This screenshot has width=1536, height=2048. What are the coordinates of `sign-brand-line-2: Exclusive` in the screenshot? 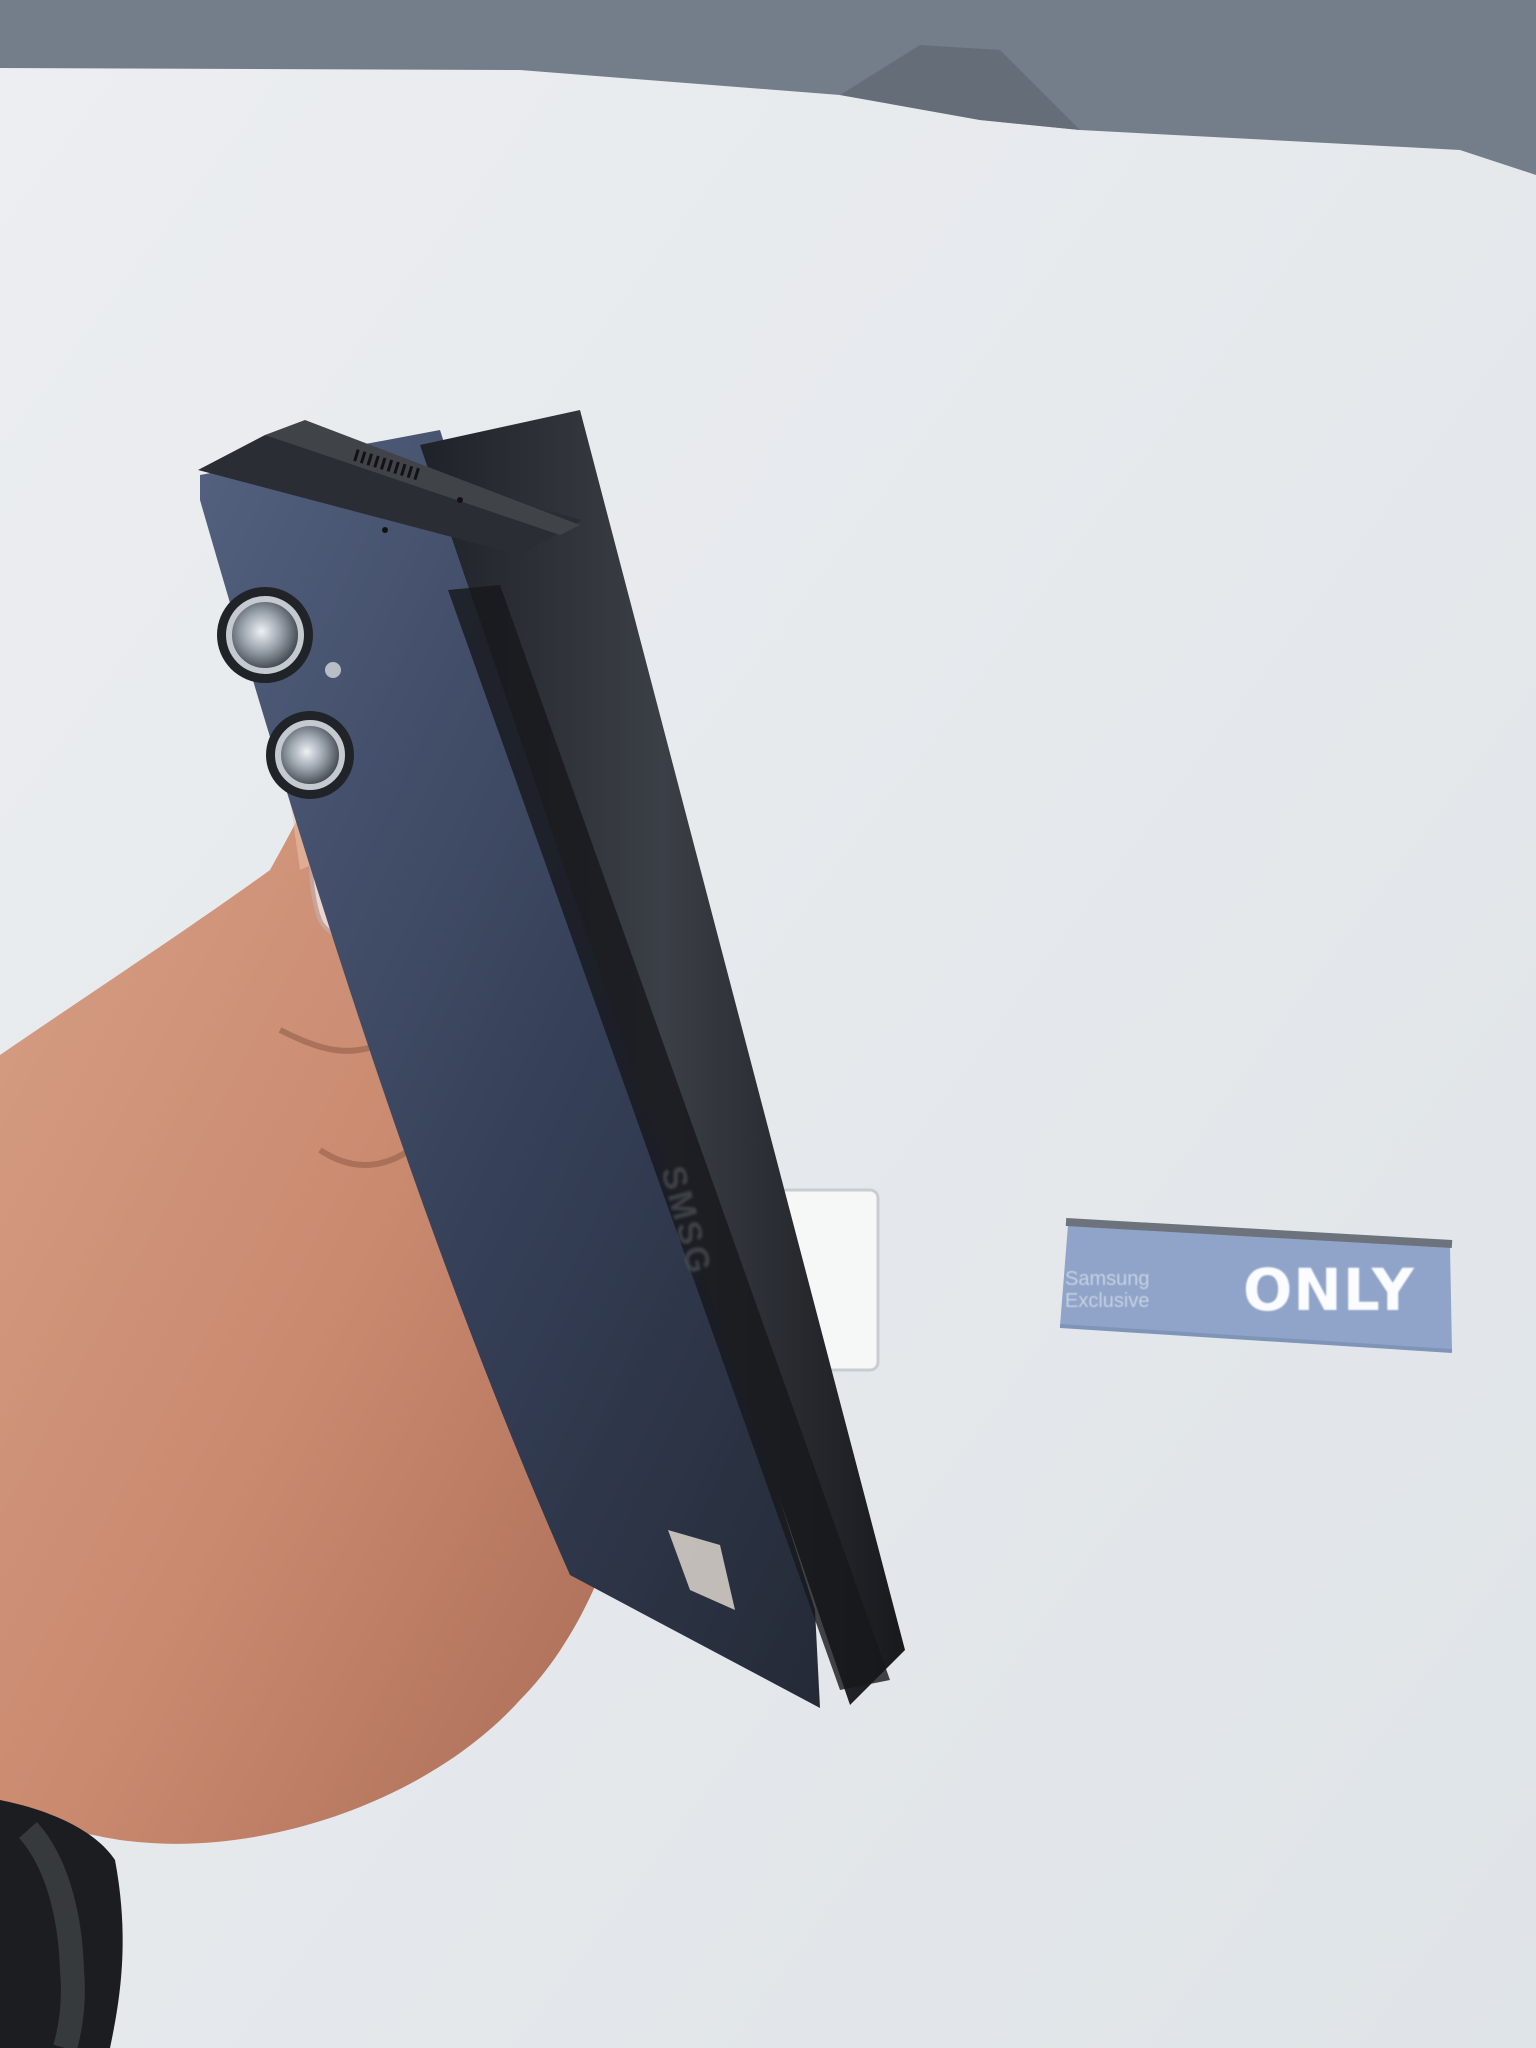 It's located at (1107, 1301).